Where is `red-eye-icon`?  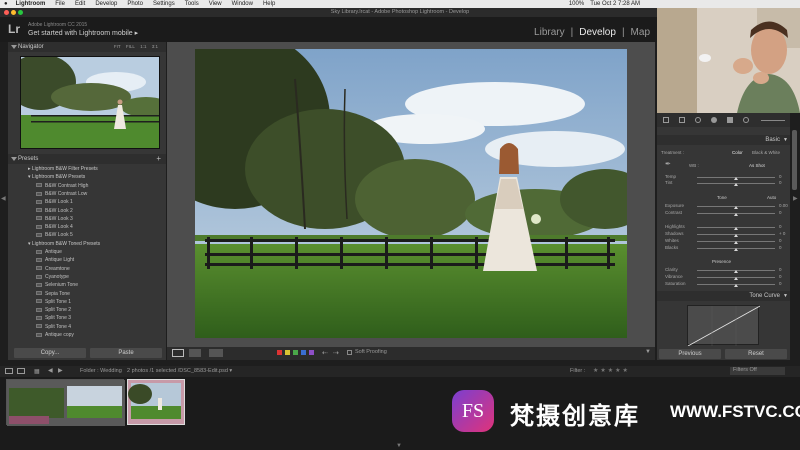 red-eye-icon is located at coordinates (714, 120).